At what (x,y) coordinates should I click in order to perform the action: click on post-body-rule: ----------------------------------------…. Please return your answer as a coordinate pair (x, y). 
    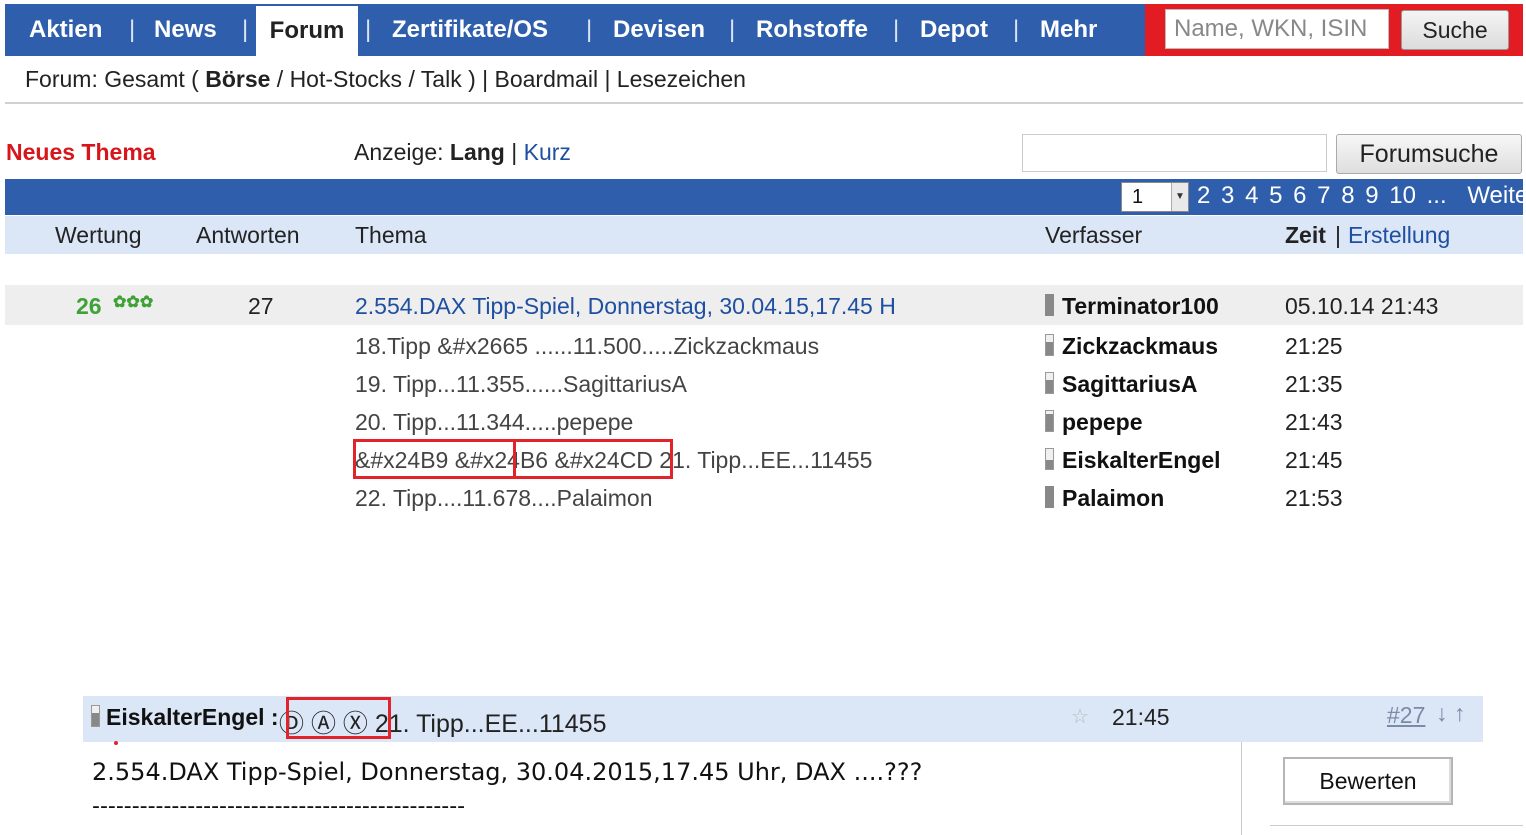
    Looking at the image, I should click on (279, 806).